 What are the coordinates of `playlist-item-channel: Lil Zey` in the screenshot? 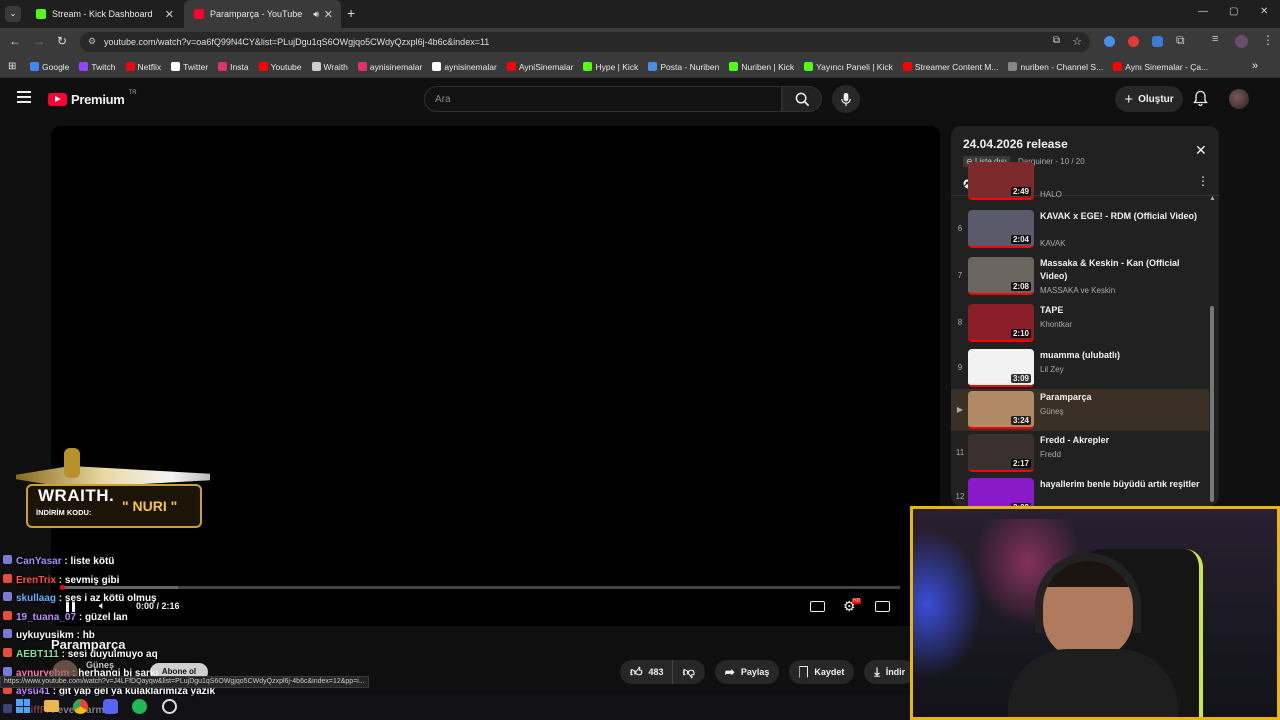 It's located at (1052, 369).